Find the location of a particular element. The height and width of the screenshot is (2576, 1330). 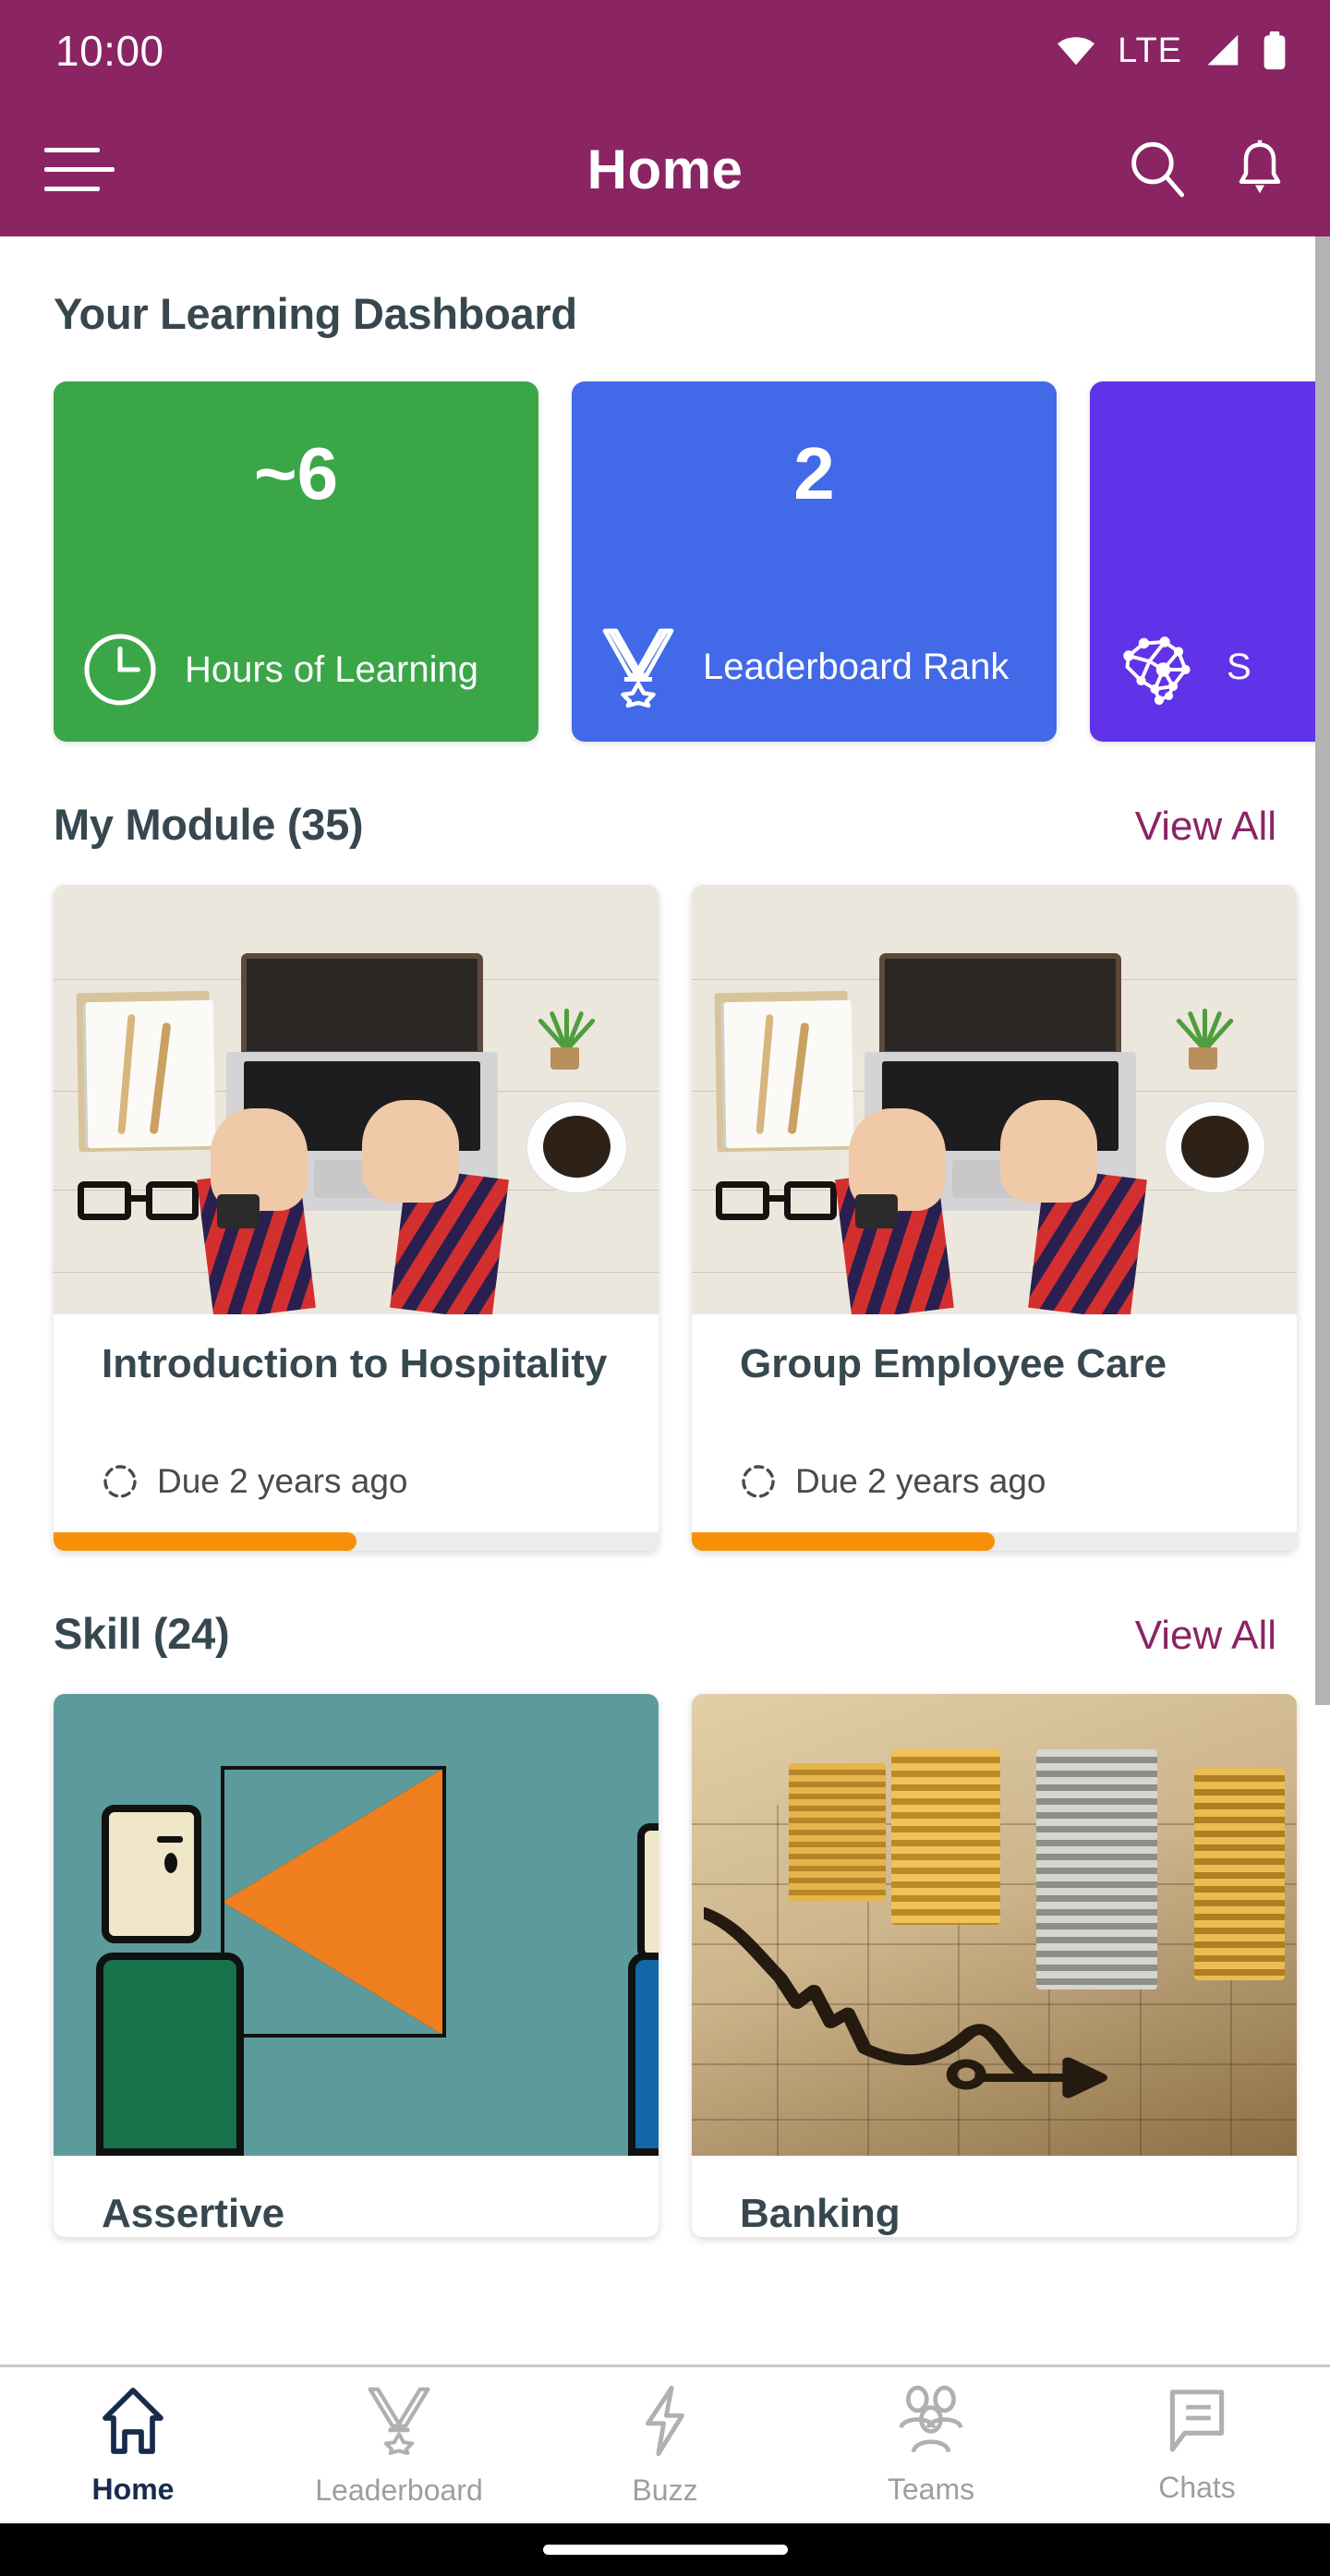

dashboard-title: Your Learning Dashboard is located at coordinates (315, 313).